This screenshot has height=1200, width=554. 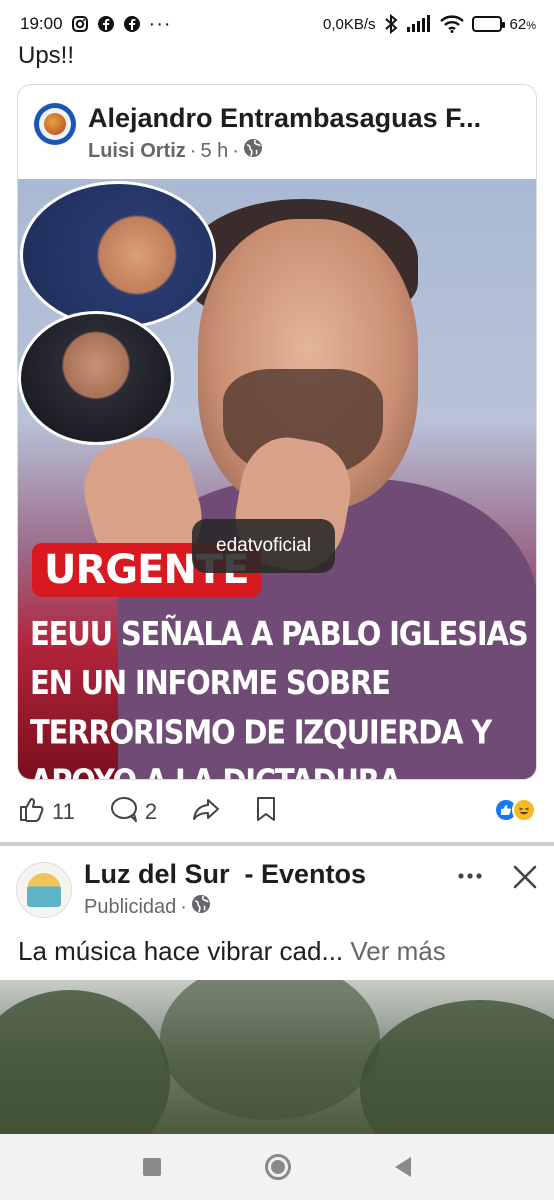 What do you see at coordinates (470, 878) in the screenshot?
I see `more-options-icon` at bounding box center [470, 878].